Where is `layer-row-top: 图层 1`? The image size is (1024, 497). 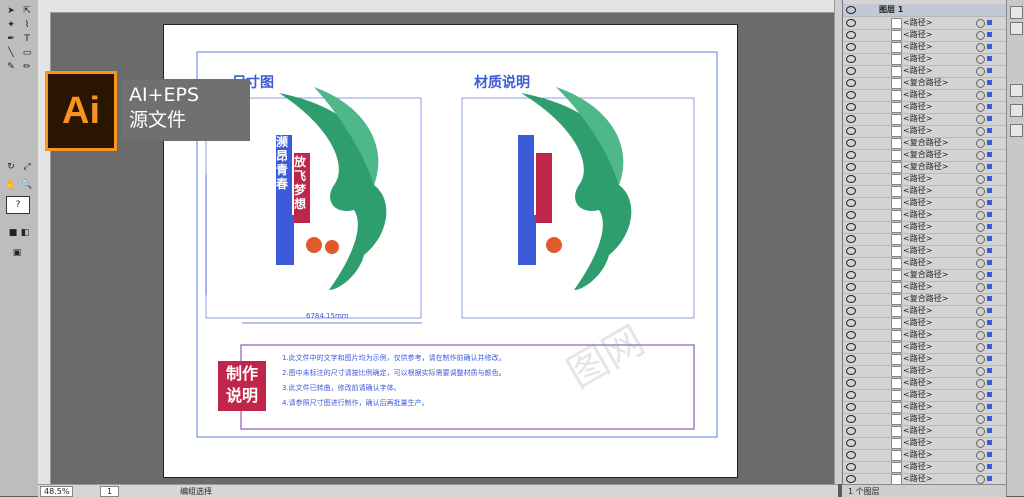
layer-row-top: 图层 1 is located at coordinates (925, 10).